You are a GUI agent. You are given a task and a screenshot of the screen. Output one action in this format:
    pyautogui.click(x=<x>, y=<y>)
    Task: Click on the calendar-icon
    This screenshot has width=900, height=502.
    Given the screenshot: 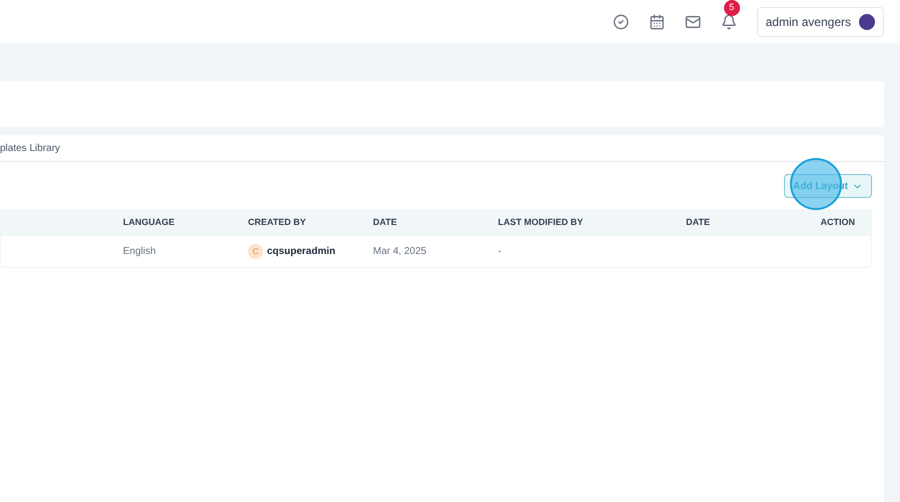 What is the action you would take?
    pyautogui.click(x=656, y=22)
    